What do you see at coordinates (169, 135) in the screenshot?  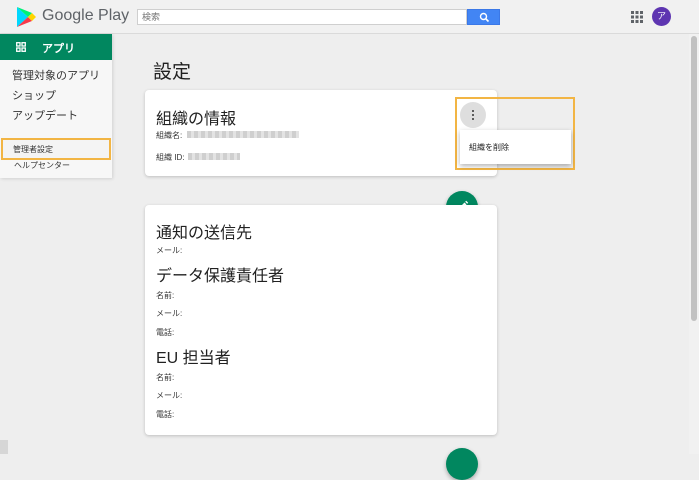 I see `org-name-label: 組織名:` at bounding box center [169, 135].